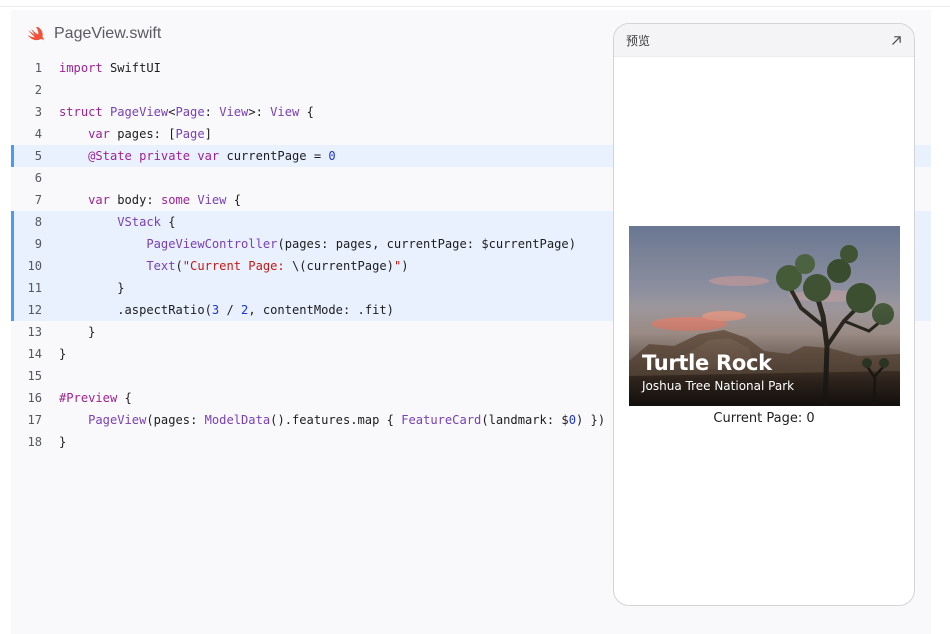  I want to click on line-number: 18, so click(34, 442).